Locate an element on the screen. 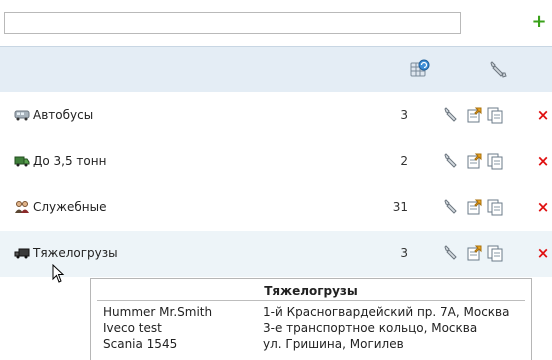  group-label: Тяжелогрузы is located at coordinates (75, 253).